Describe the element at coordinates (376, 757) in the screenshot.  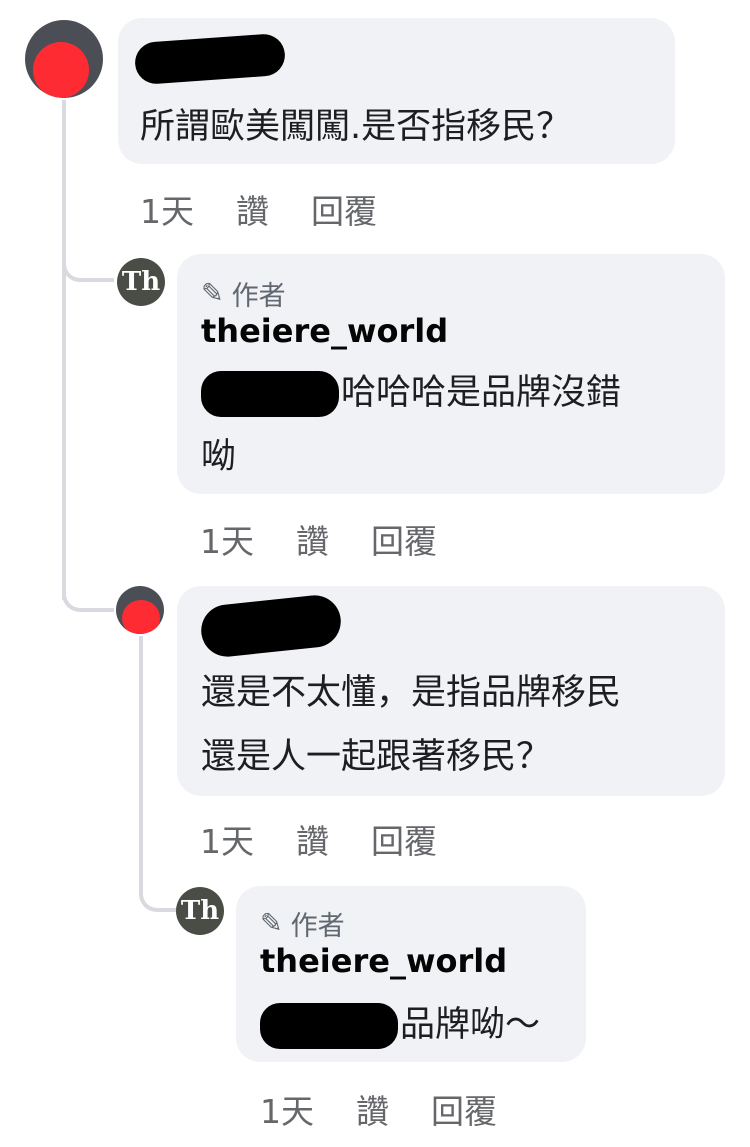
I see `comment-text-line2: 還是人一起跟著移民？` at that location.